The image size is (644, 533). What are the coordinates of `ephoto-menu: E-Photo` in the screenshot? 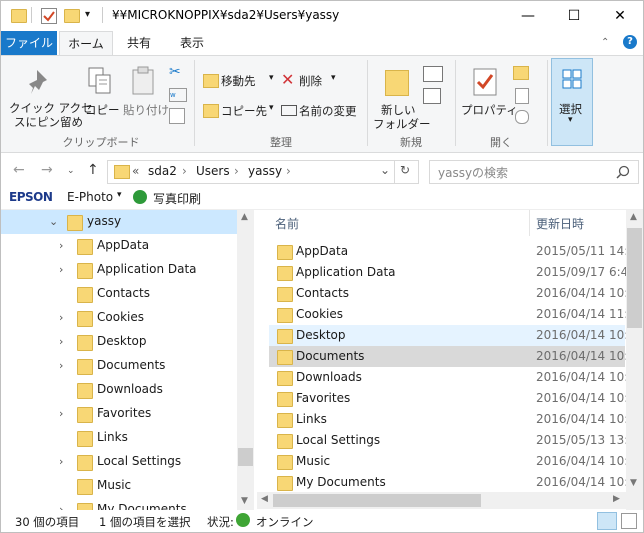 It's located at (90, 197).